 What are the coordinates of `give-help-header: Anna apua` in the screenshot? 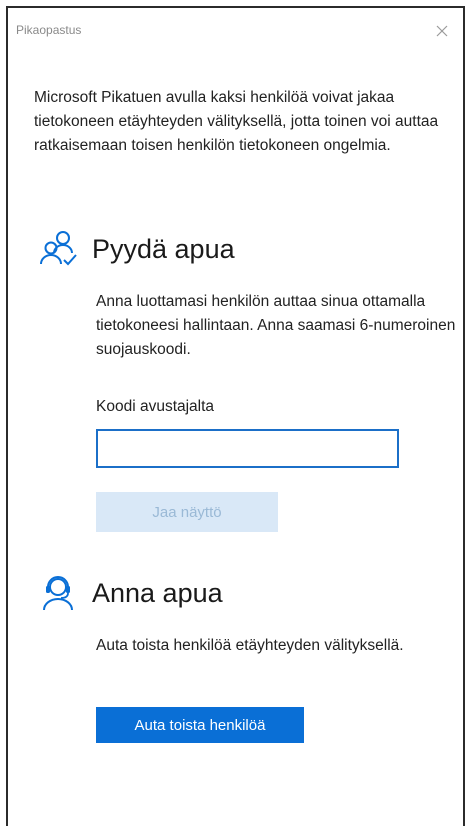 It's located at (130, 593).